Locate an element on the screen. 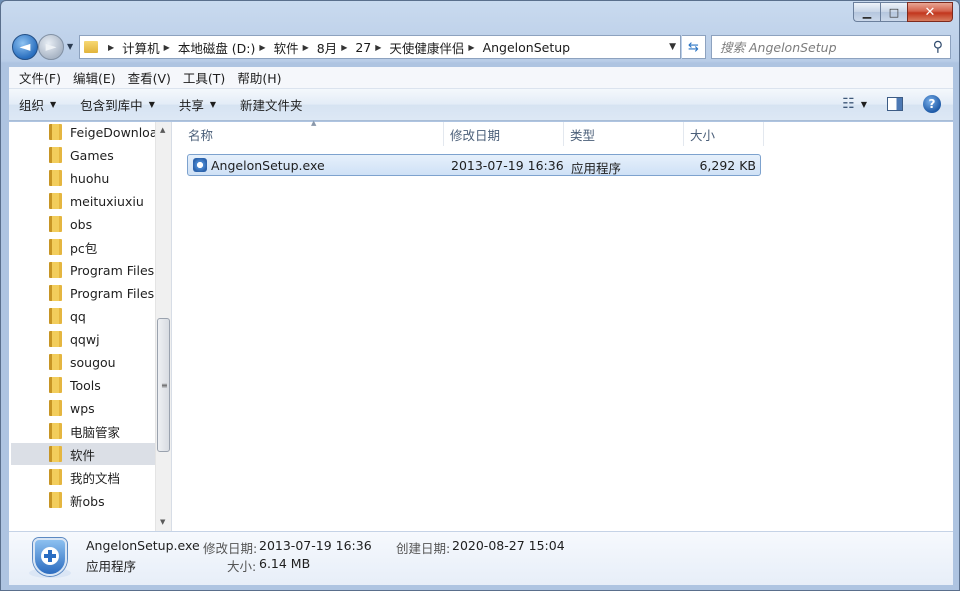 This screenshot has height=591, width=960. file-name: AngelonSetup.exe is located at coordinates (268, 165).